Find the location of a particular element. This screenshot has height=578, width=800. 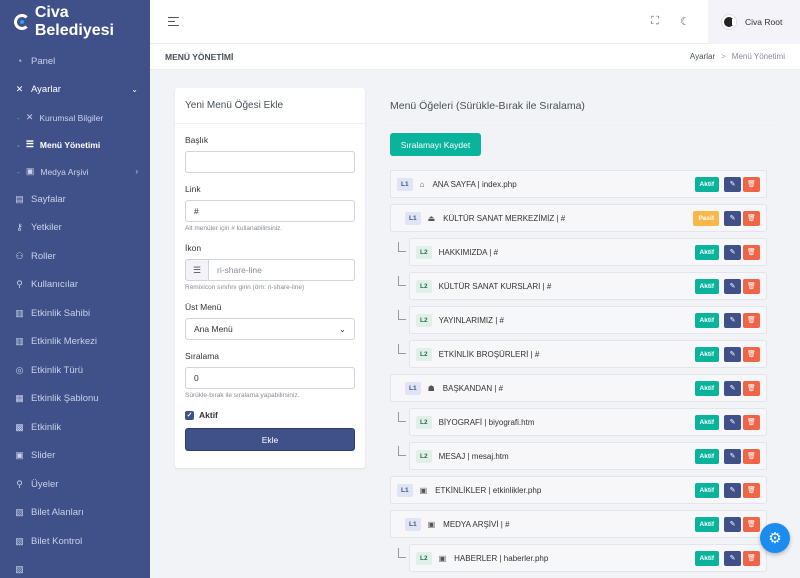

sidebar-item-bilet-satis: ▧ is located at coordinates (75, 567).